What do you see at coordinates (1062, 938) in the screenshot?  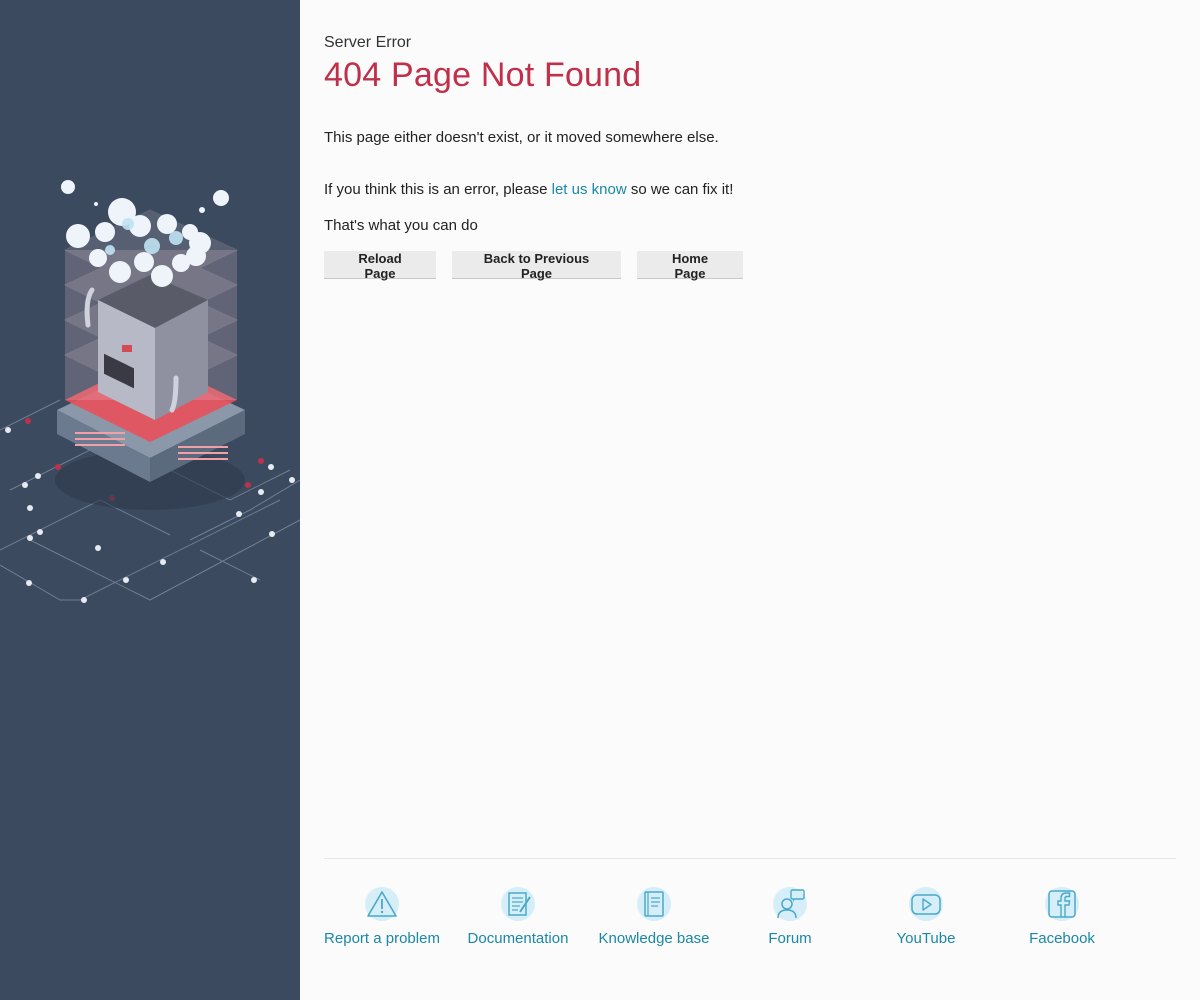 I see `footer-label: Facebook` at bounding box center [1062, 938].